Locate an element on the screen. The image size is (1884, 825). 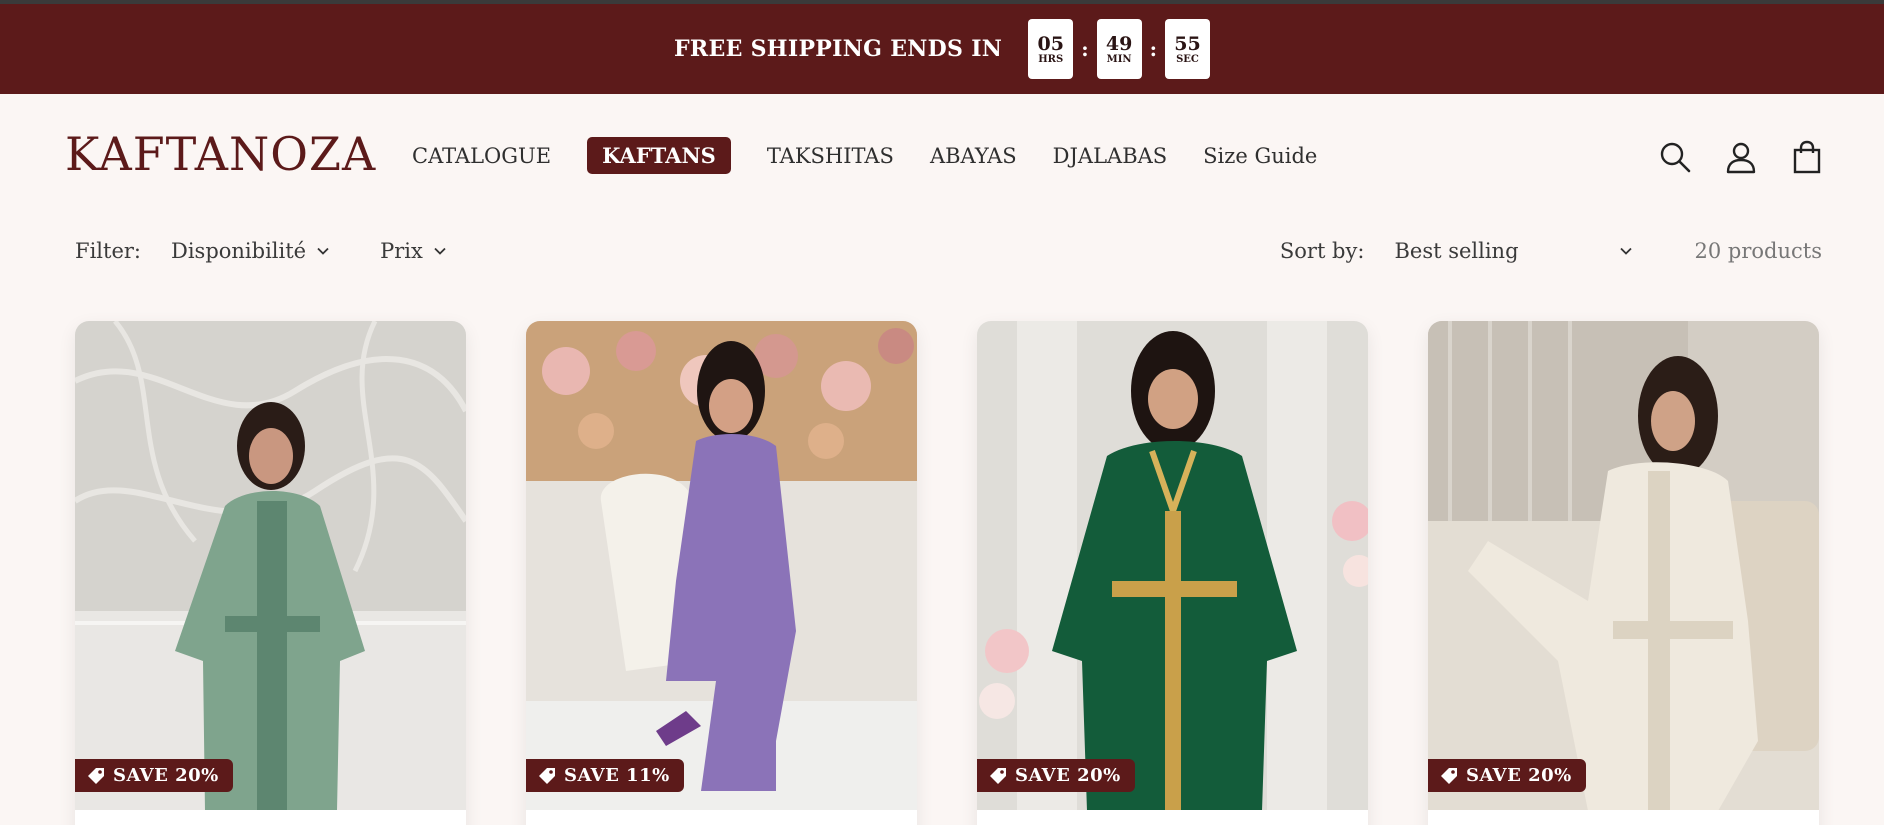
price-filter: Prix is located at coordinates (413, 251).